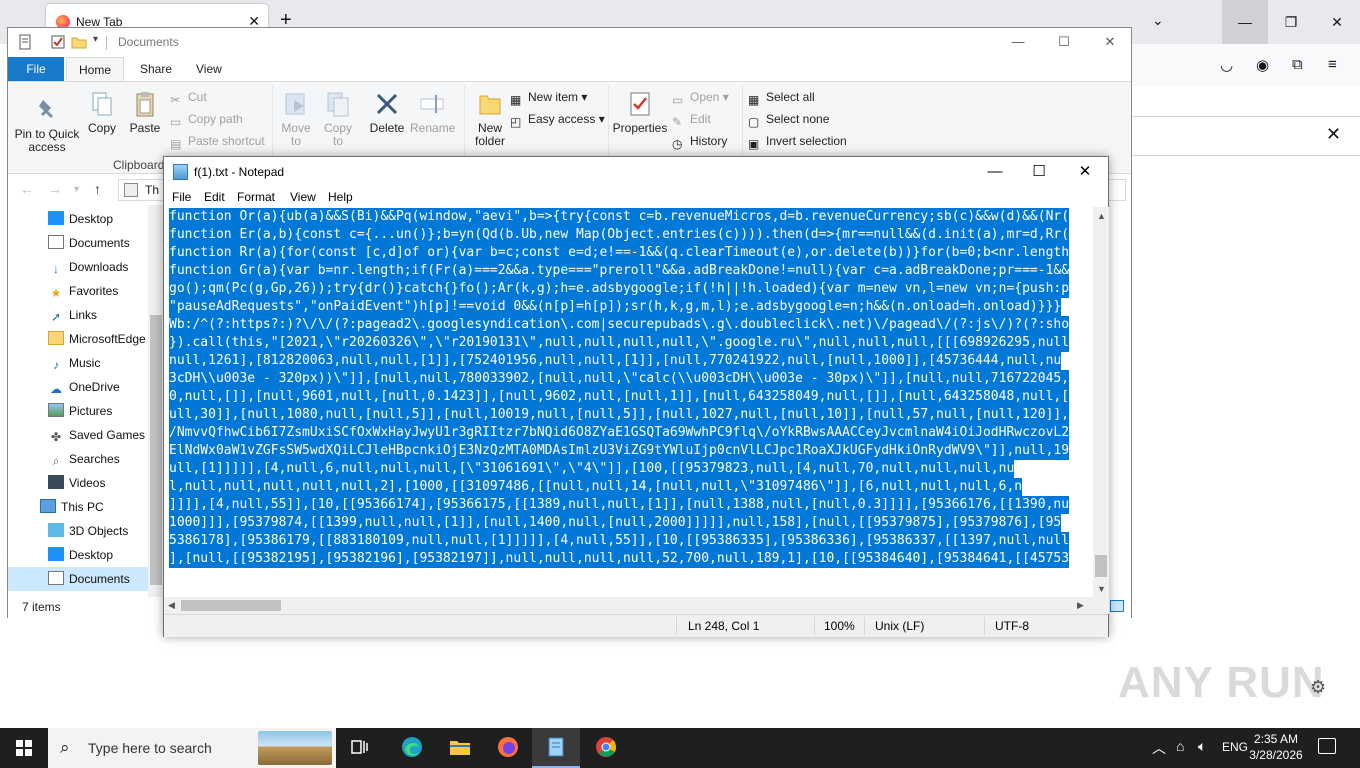  I want to click on copy-button: Copy, so click(102, 112).